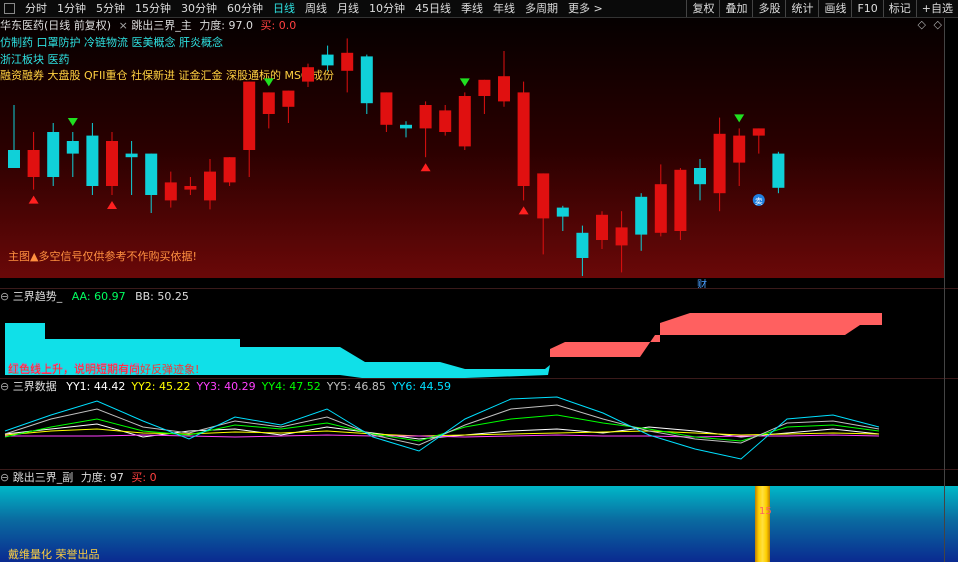 The height and width of the screenshot is (562, 958). What do you see at coordinates (504, 8) in the screenshot?
I see `timeframe-tab: 年线` at bounding box center [504, 8].